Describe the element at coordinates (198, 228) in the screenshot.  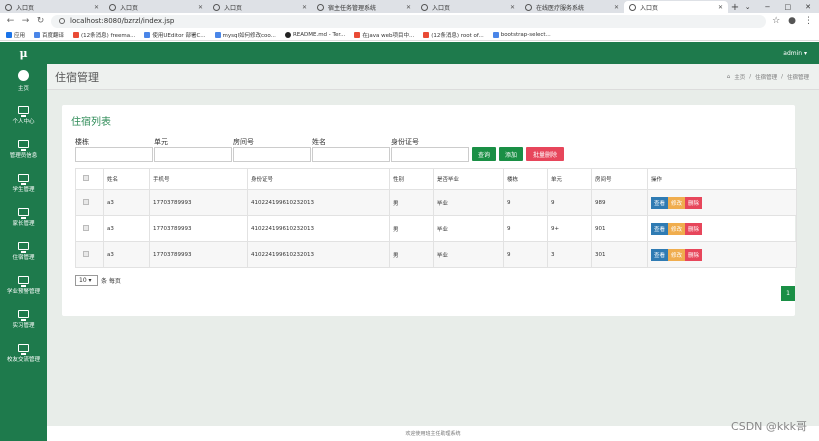
I see `cell-phone: 17703789993` at that location.